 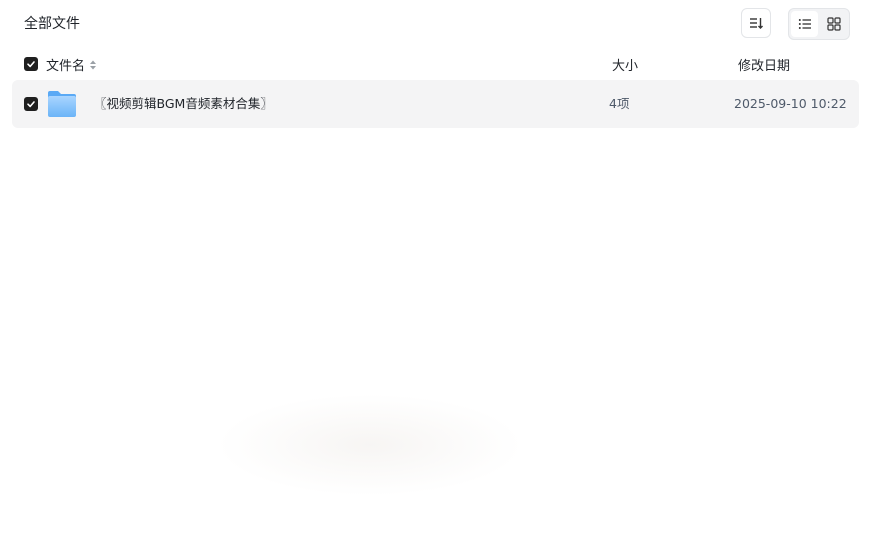 I want to click on sort-icon, so click(x=756, y=23).